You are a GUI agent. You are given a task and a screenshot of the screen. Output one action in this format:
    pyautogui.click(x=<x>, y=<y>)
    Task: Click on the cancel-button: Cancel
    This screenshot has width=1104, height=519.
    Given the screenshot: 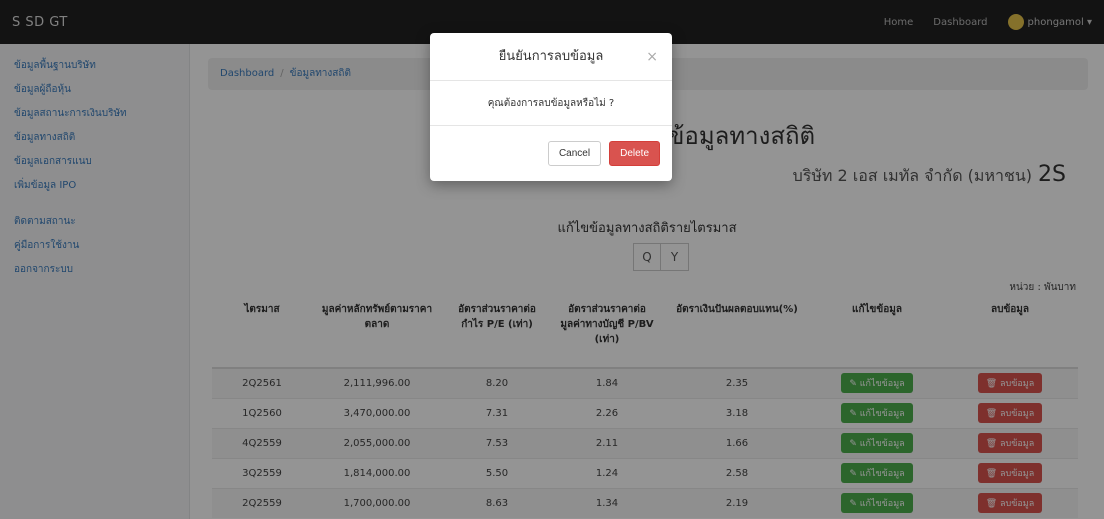 What is the action you would take?
    pyautogui.click(x=574, y=153)
    